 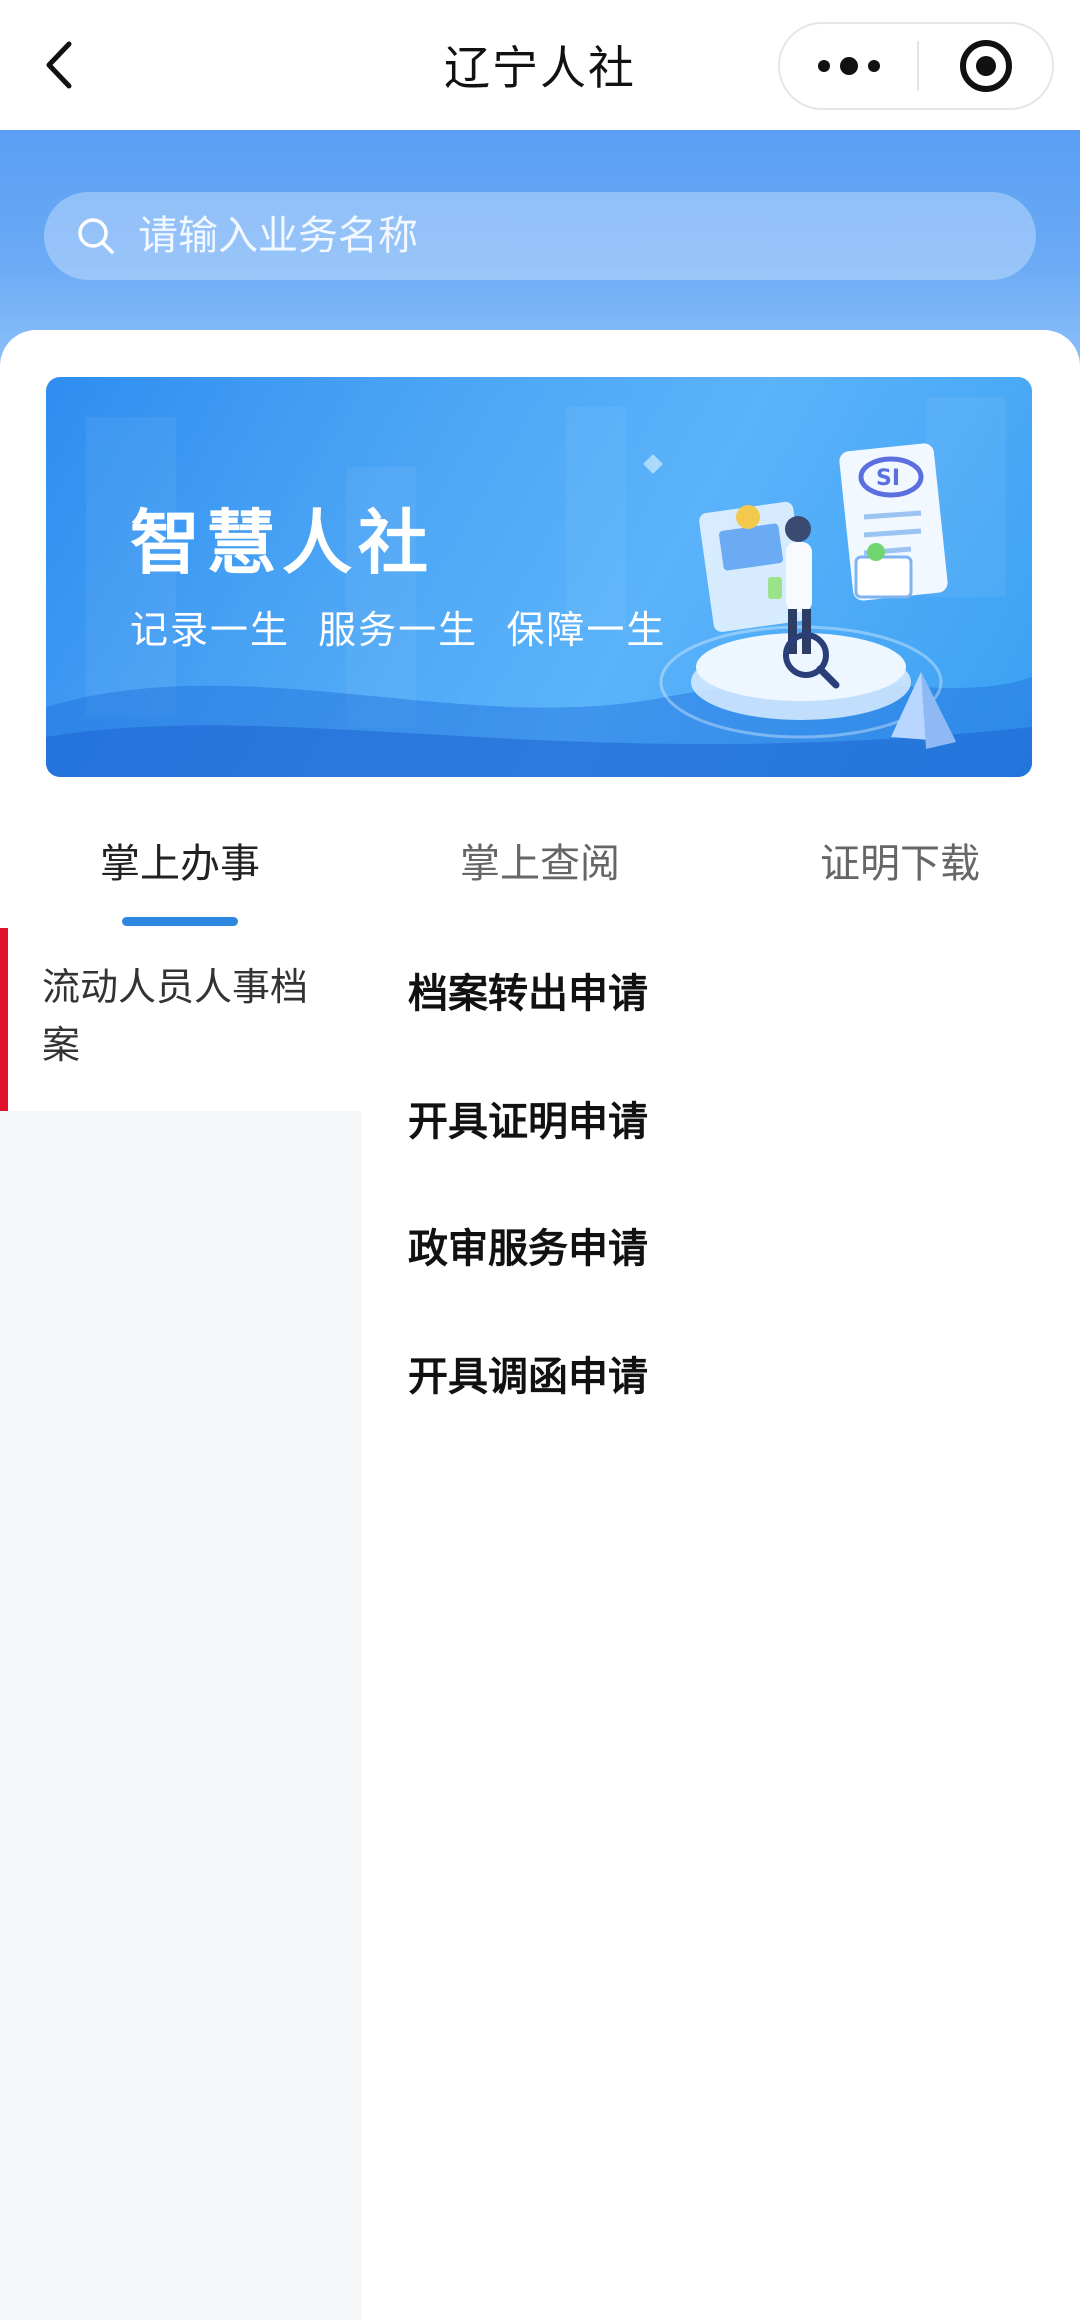 What do you see at coordinates (398, 630) in the screenshot?
I see `banner-subtitle: 记录一生 服务一生 保障一生` at bounding box center [398, 630].